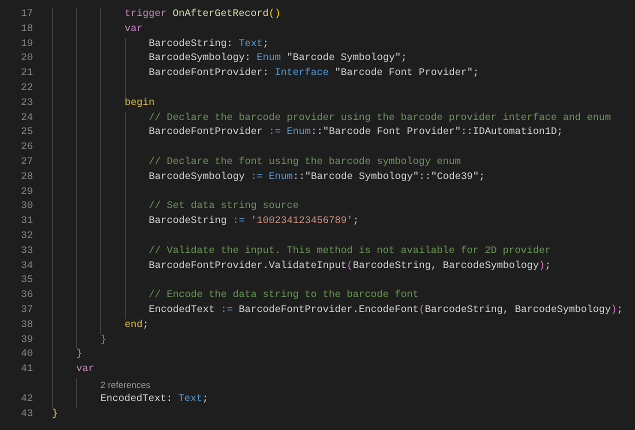 Image resolution: width=635 pixels, height=430 pixels. I want to click on code-line: BarcodeSymbology := Enum::"Barcode Symbology"::"Code39";, so click(316, 177).